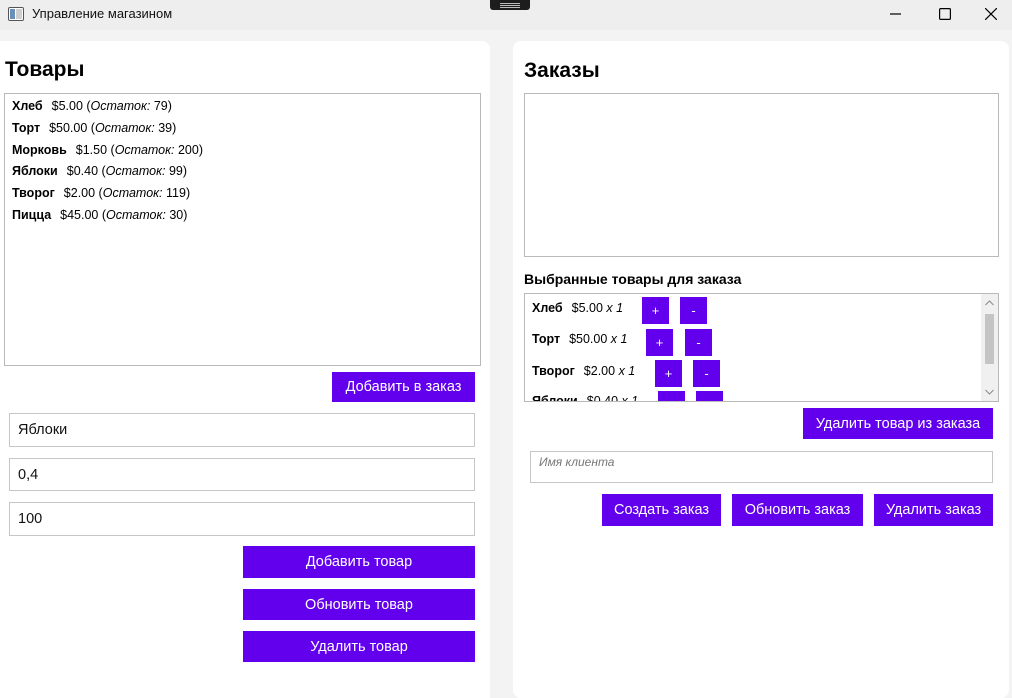  Describe the element at coordinates (359, 646) in the screenshot. I see `delete-product-button: Удалить товар` at that location.